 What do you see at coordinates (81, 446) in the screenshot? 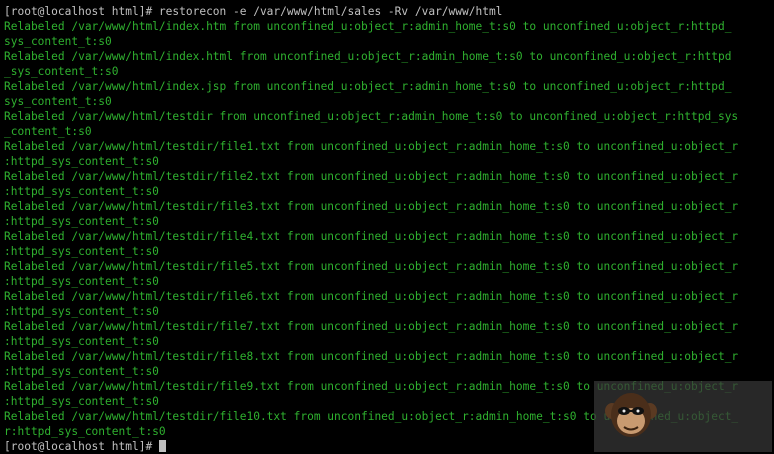
I see `line-text: [root@localhost html]#` at bounding box center [81, 446].